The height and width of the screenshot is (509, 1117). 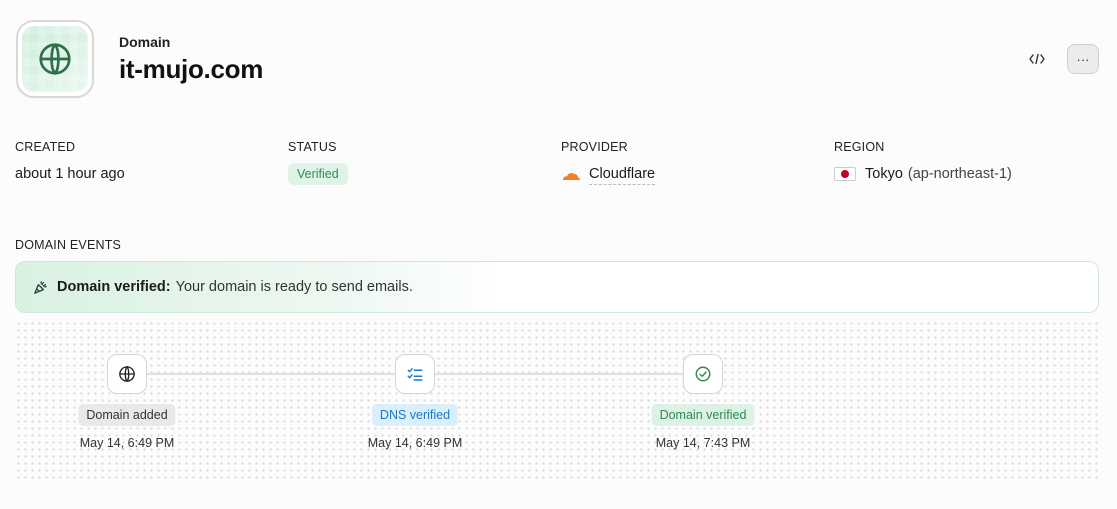 I want to click on step-node-dns-verified, so click(x=415, y=374).